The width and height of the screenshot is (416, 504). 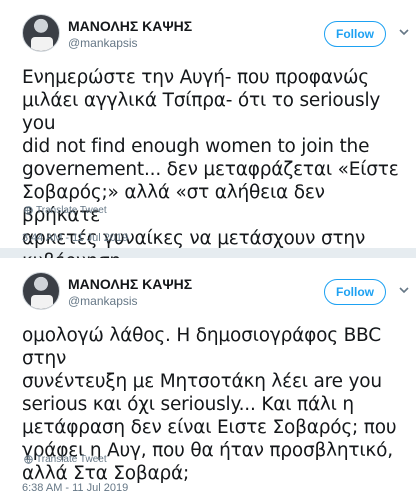 I want to click on tweet-text-line: μετάφραση δεν είναι Ειστε Σοβαρός; που, so click(x=209, y=427).